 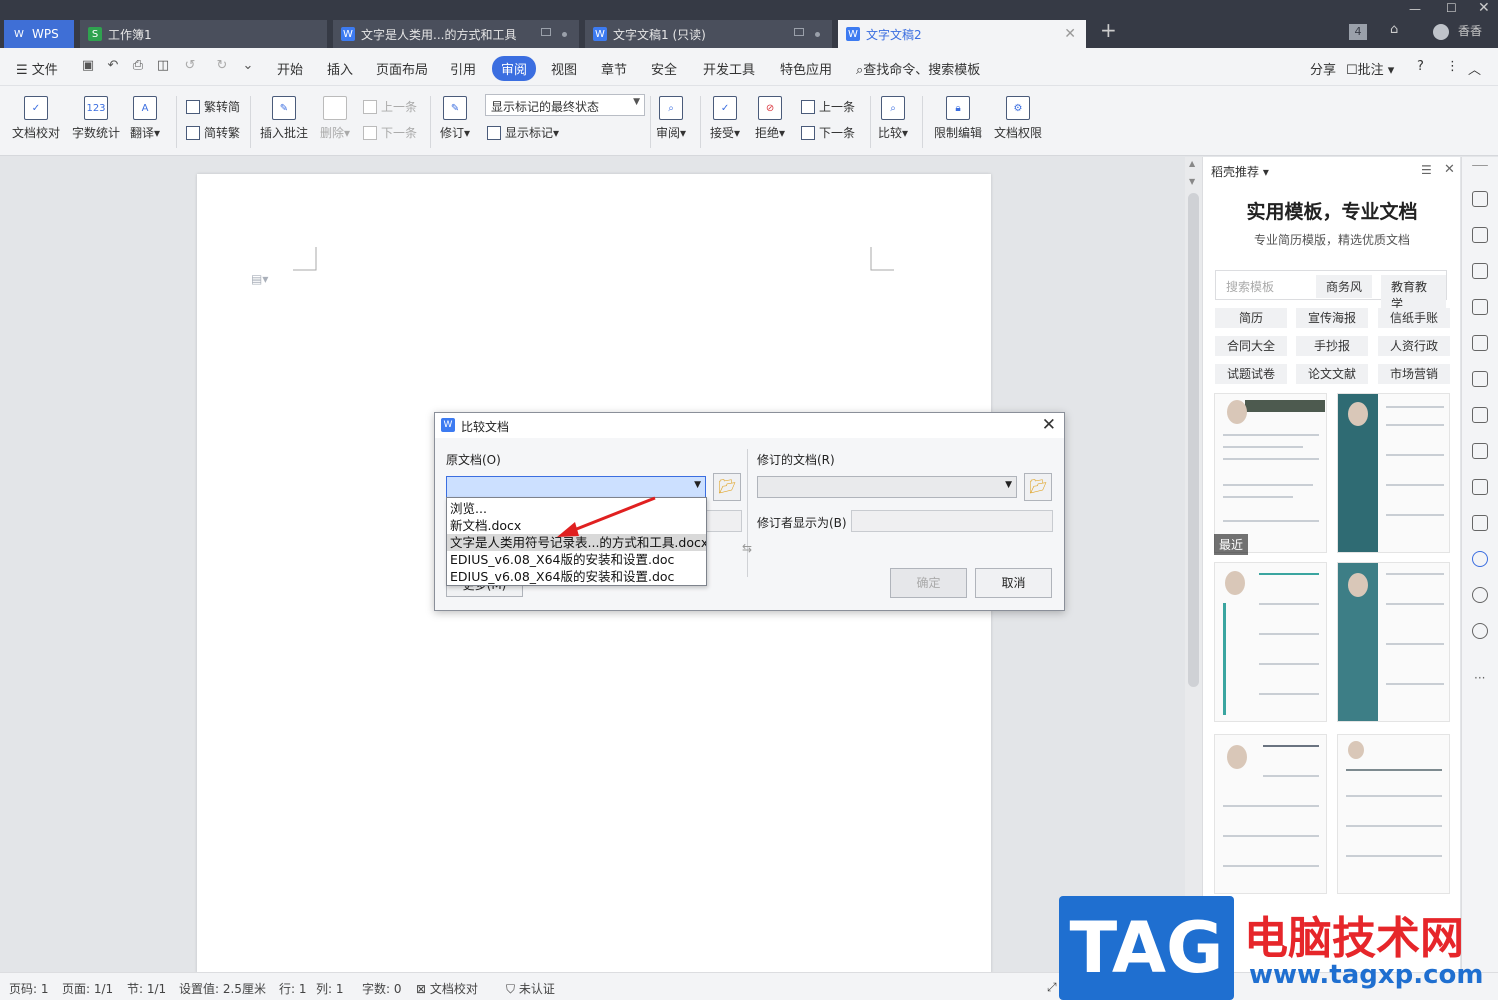 I want to click on category-poster: 宣传海报, so click(x=1332, y=318).